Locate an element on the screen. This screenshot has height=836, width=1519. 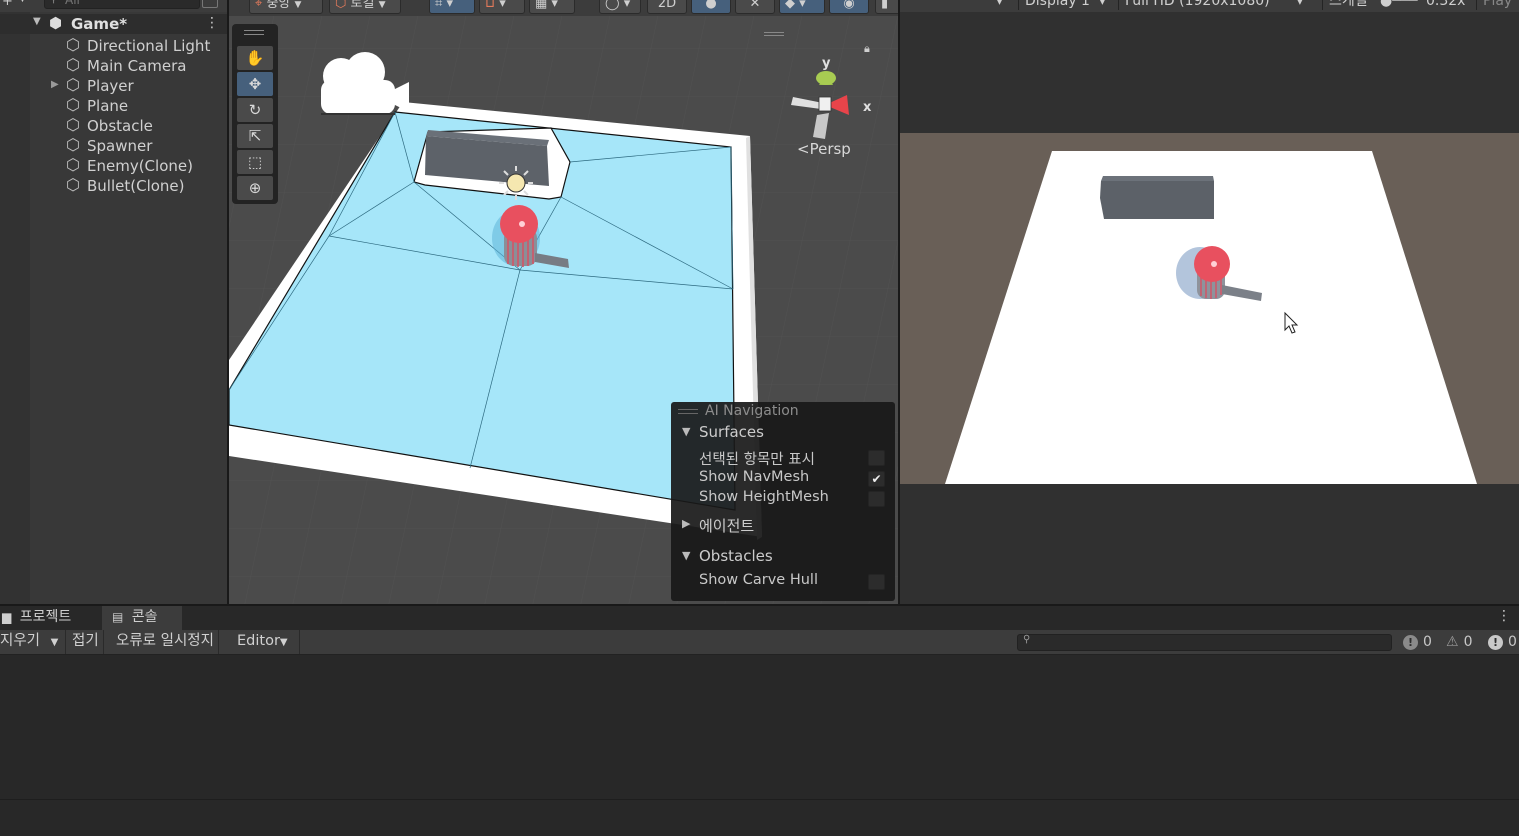
rotate-tool-button: ↻ is located at coordinates (255, 110).